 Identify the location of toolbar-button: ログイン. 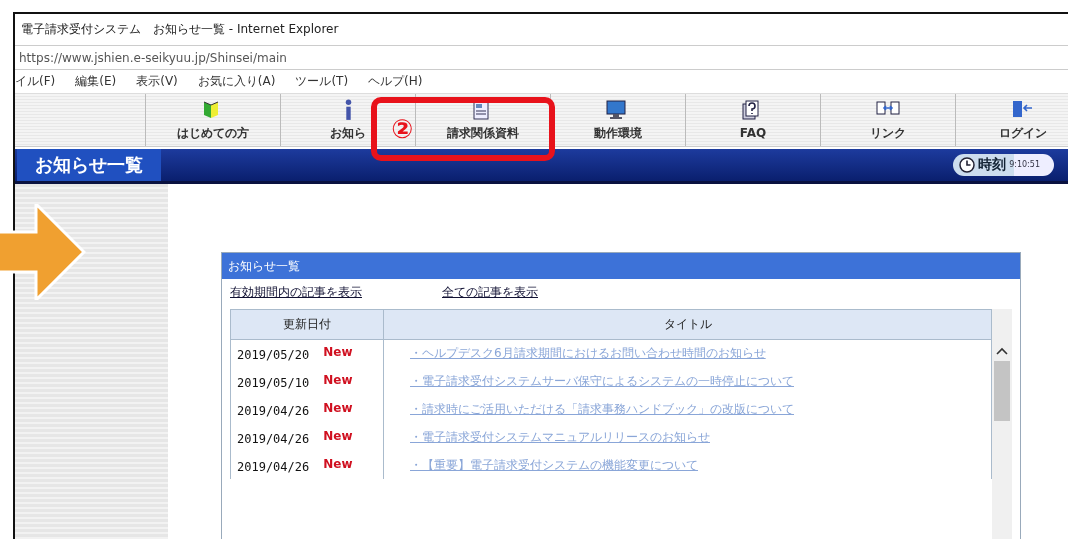
(1011, 120).